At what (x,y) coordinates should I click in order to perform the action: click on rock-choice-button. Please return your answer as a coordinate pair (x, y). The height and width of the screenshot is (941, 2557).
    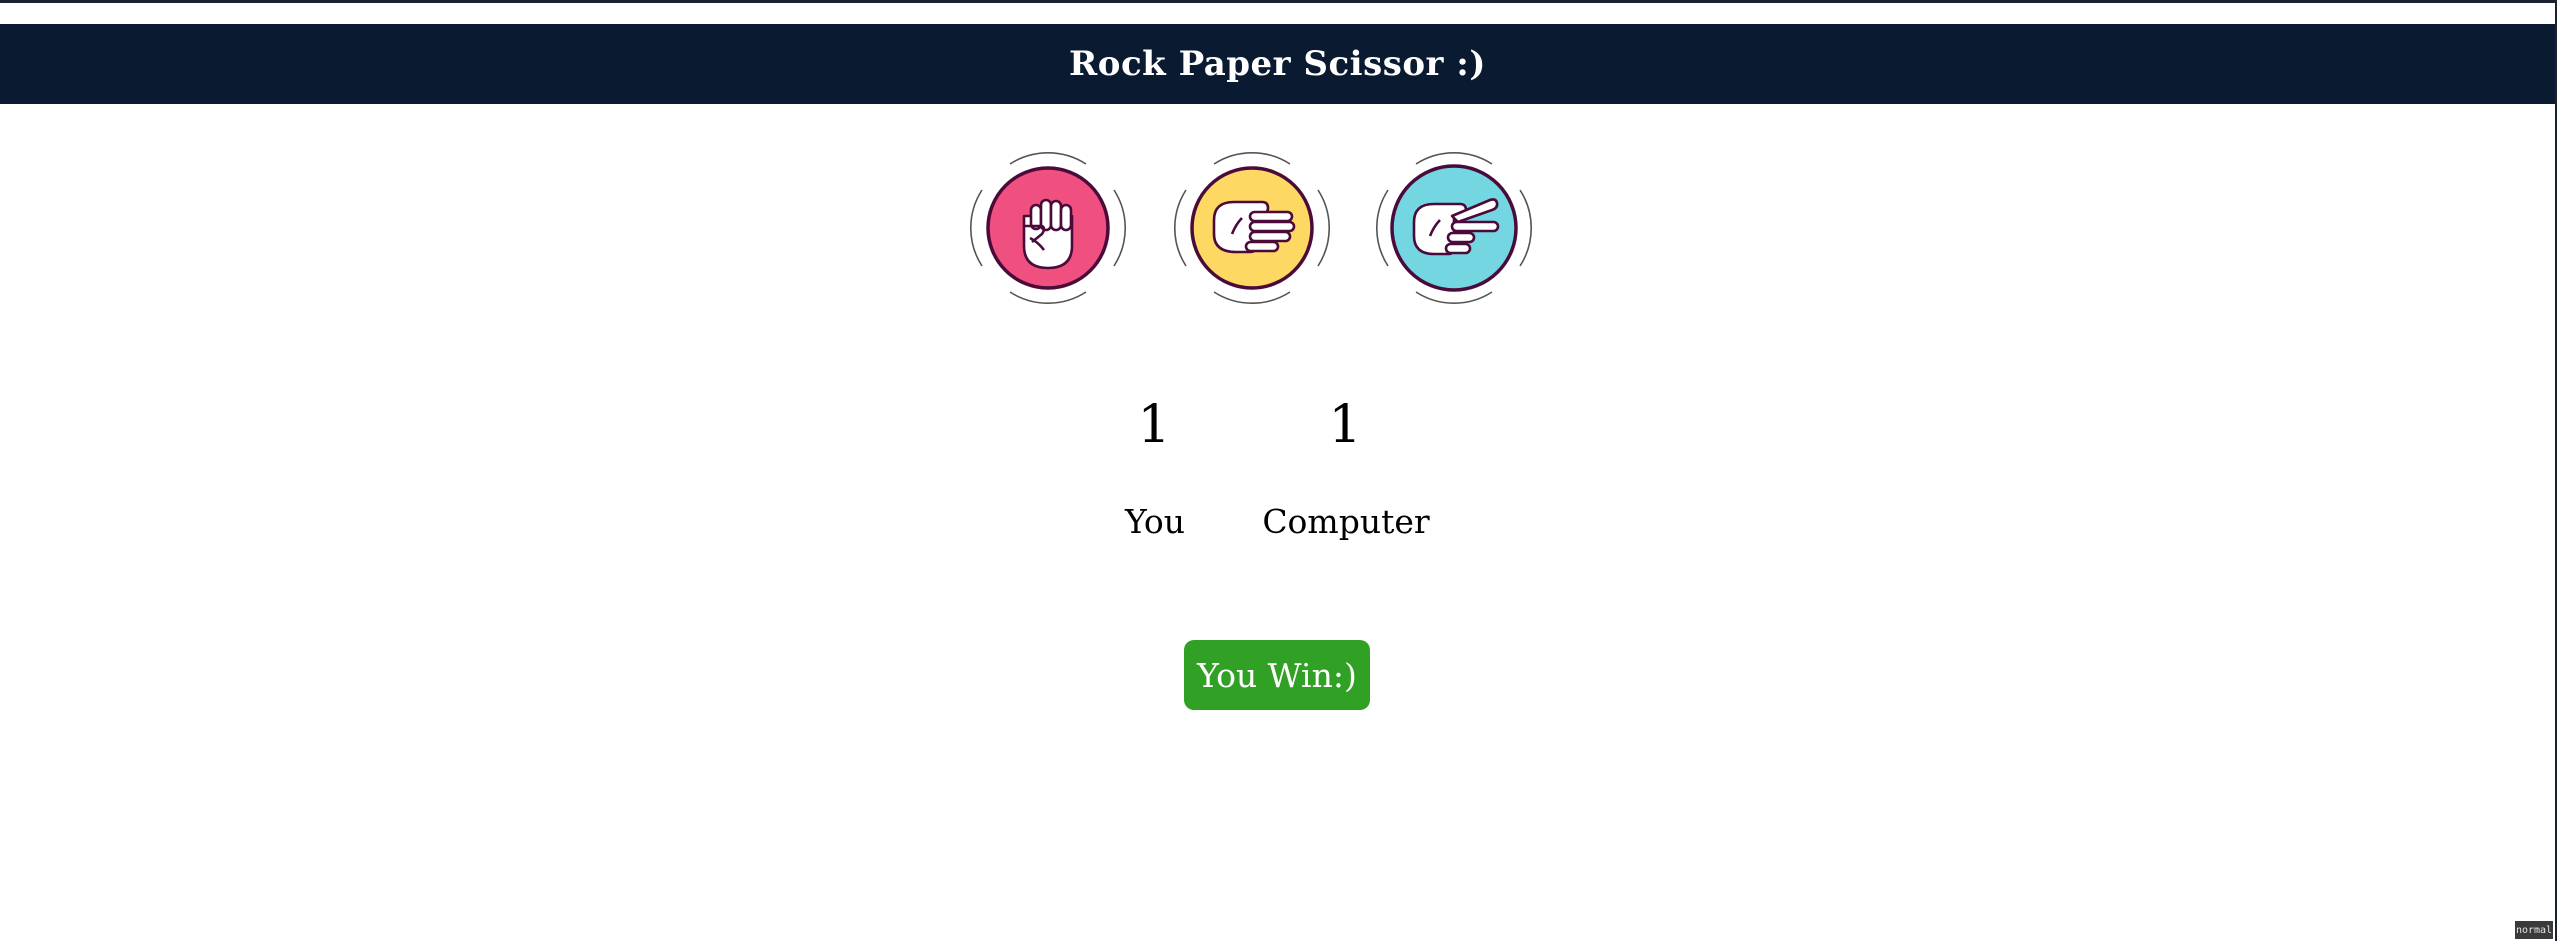
    Looking at the image, I should click on (1048, 228).